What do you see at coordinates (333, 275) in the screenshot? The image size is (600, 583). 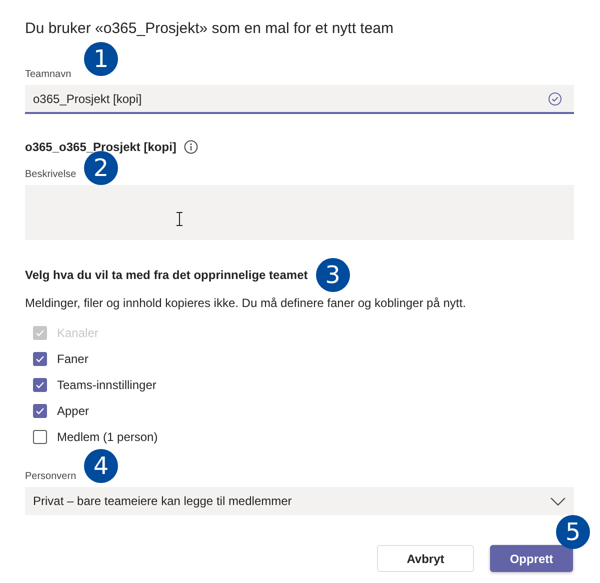 I see `callout-number: 3` at bounding box center [333, 275].